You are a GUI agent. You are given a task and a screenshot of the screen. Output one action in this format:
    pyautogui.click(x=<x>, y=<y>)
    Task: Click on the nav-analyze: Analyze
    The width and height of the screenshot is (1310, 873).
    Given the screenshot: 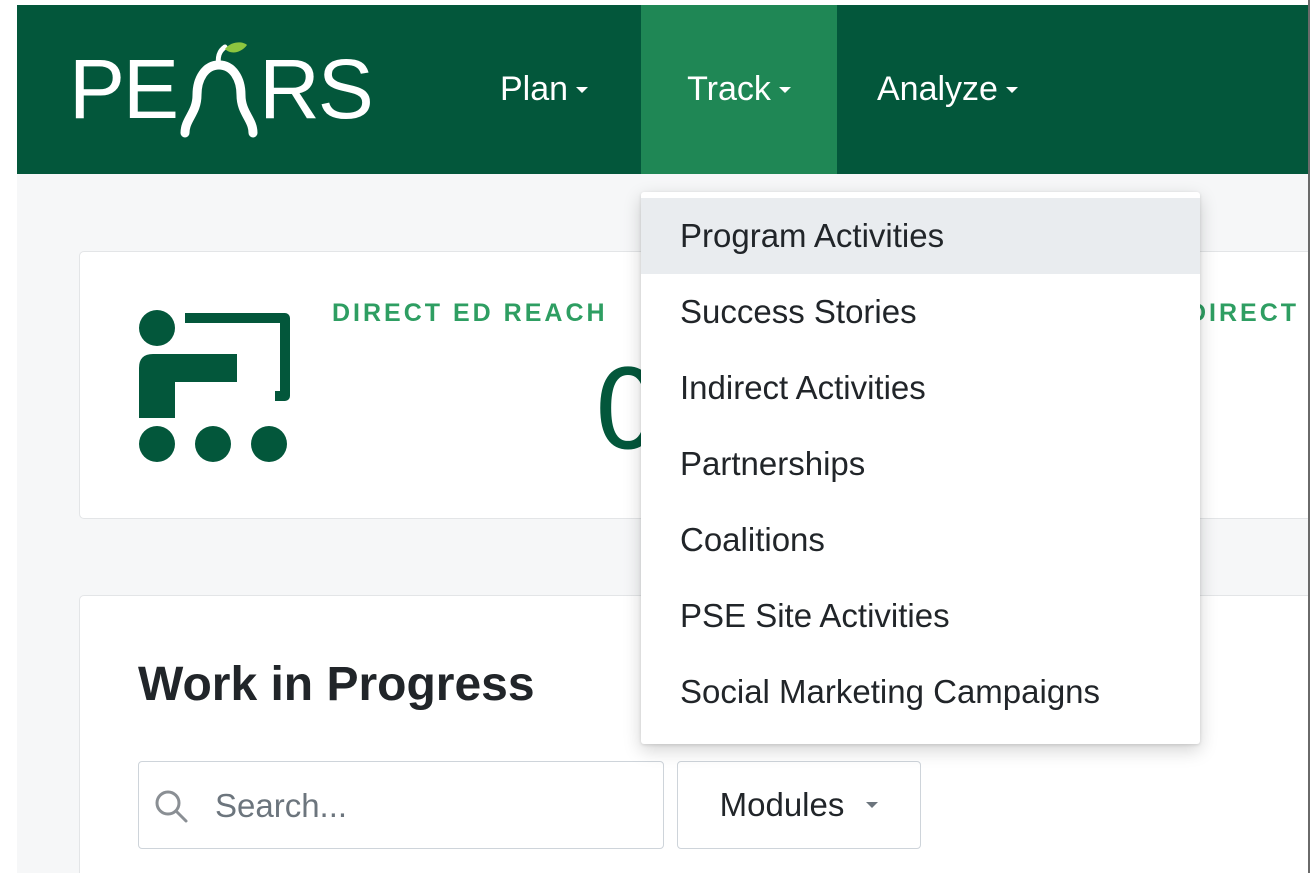 What is the action you would take?
    pyautogui.click(x=947, y=89)
    